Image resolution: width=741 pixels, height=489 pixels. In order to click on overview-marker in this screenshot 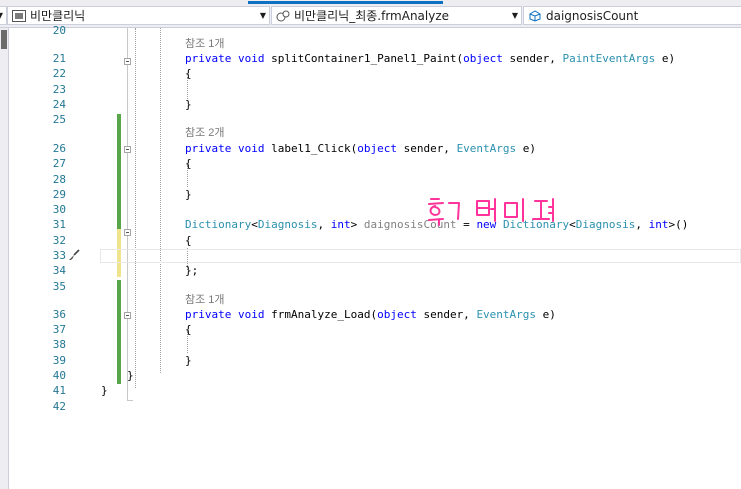, I will do `click(4, 39)`.